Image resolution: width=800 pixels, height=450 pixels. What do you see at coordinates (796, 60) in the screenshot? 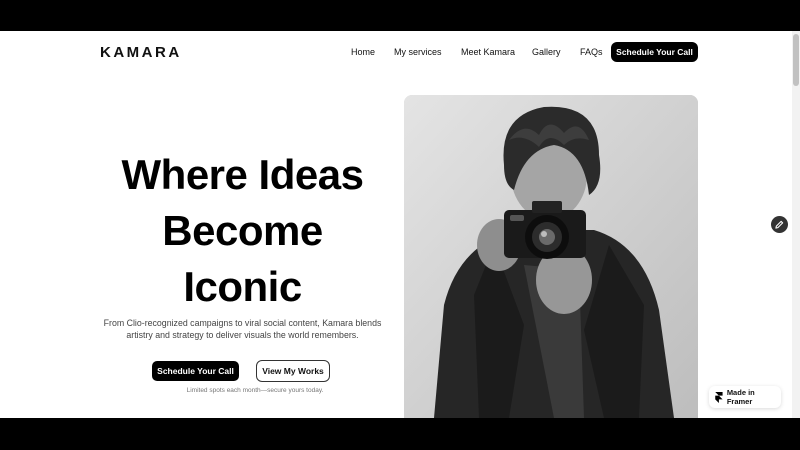
I see `scrollbar-thumb` at bounding box center [796, 60].